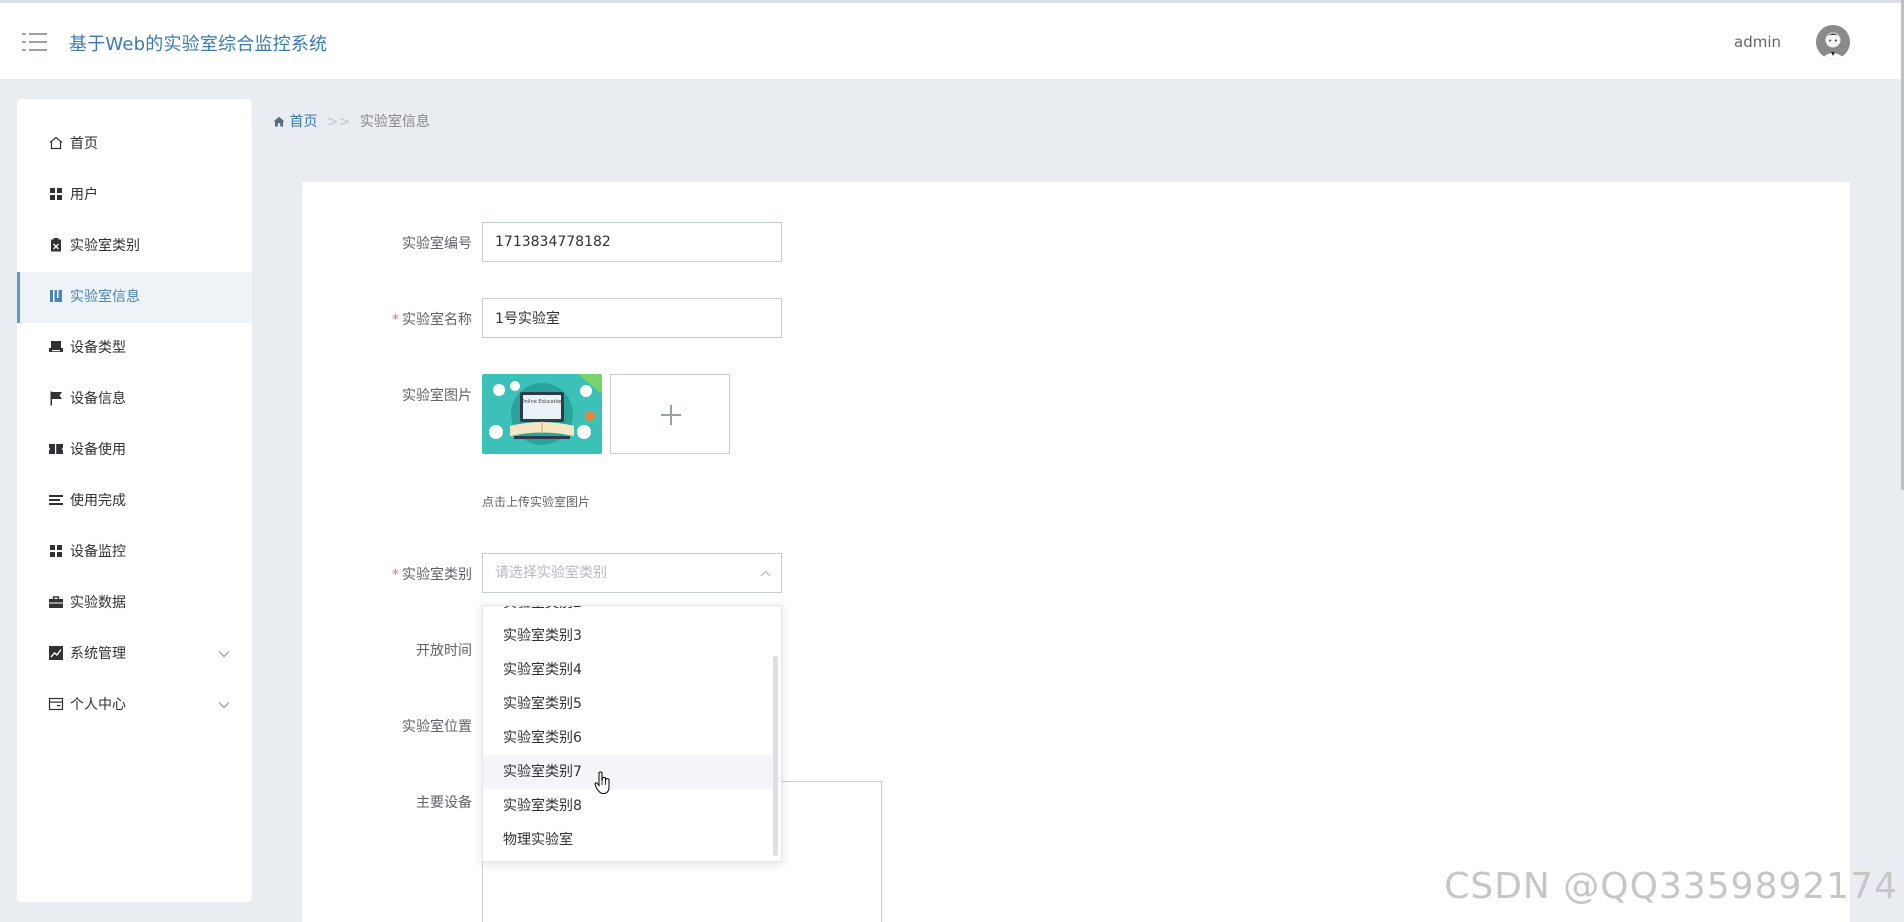  I want to click on lab-number-input, so click(632, 242).